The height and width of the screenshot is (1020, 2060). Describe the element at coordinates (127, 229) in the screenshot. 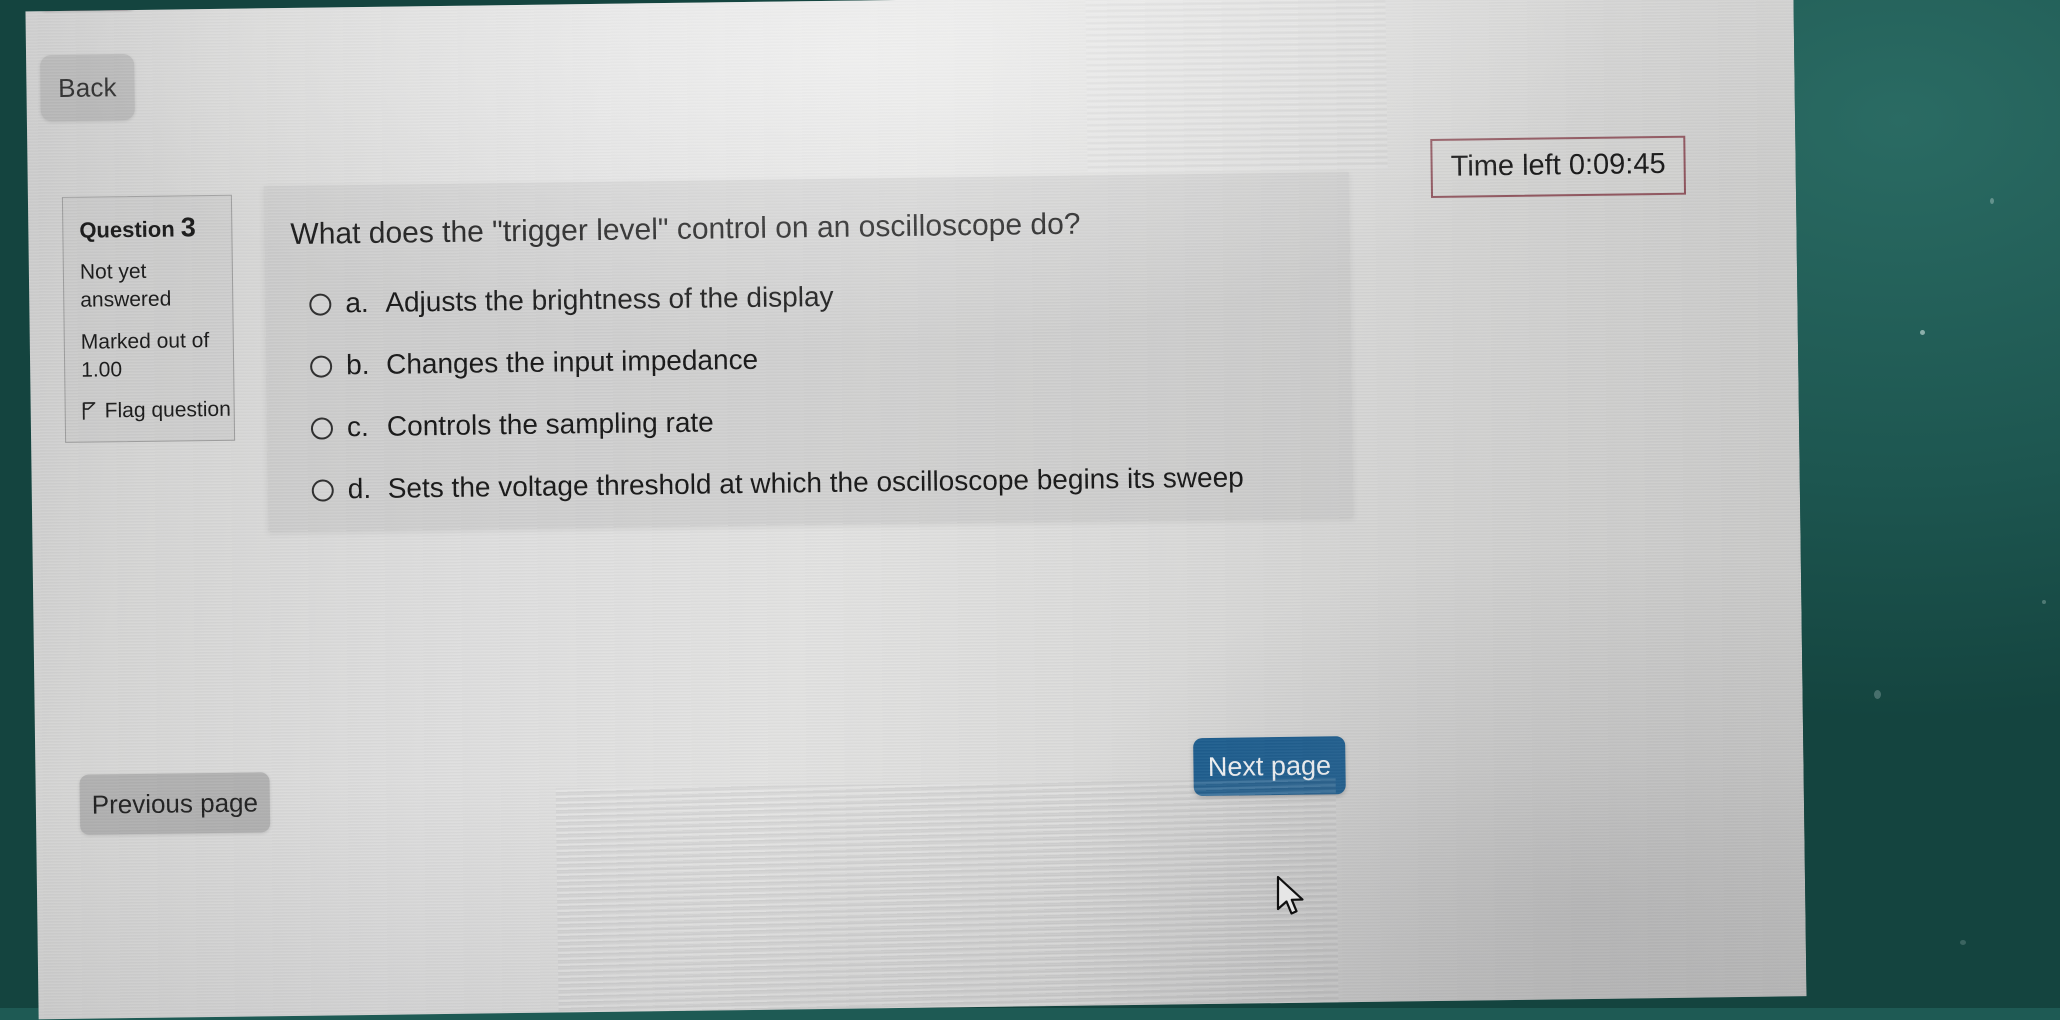

I see `question-word: Question` at that location.